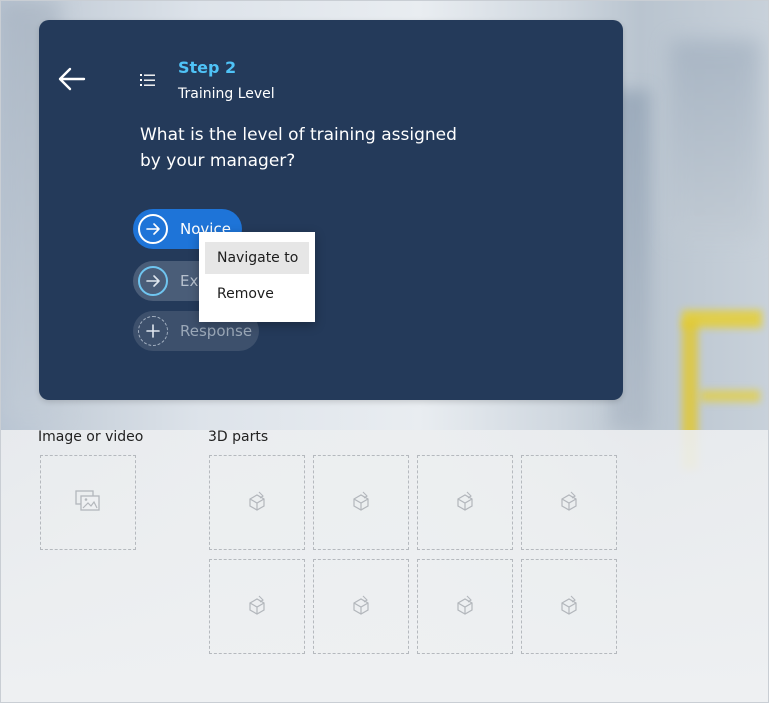  I want to click on context-menu: Navigate to Remove, so click(257, 277).